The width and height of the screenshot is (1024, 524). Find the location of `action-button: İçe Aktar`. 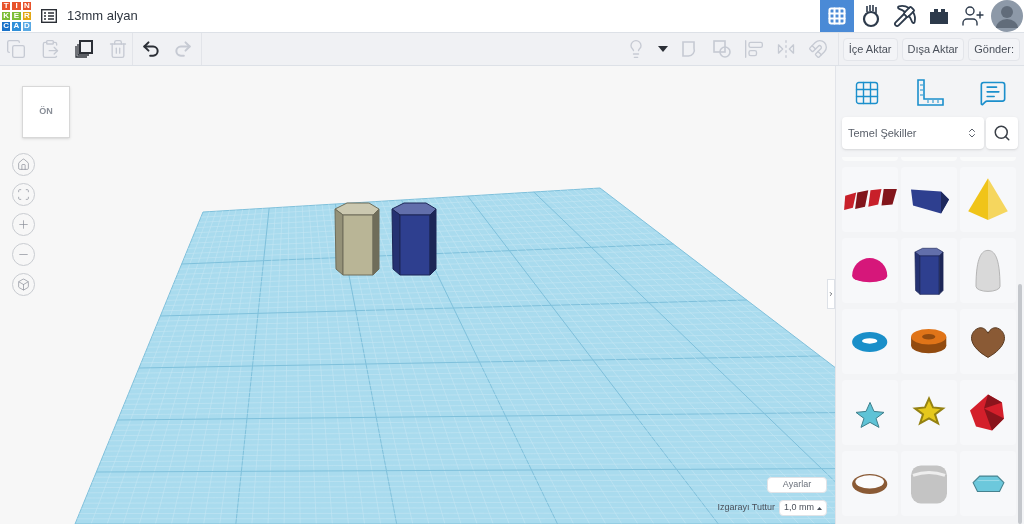

action-button: İçe Aktar is located at coordinates (870, 49).